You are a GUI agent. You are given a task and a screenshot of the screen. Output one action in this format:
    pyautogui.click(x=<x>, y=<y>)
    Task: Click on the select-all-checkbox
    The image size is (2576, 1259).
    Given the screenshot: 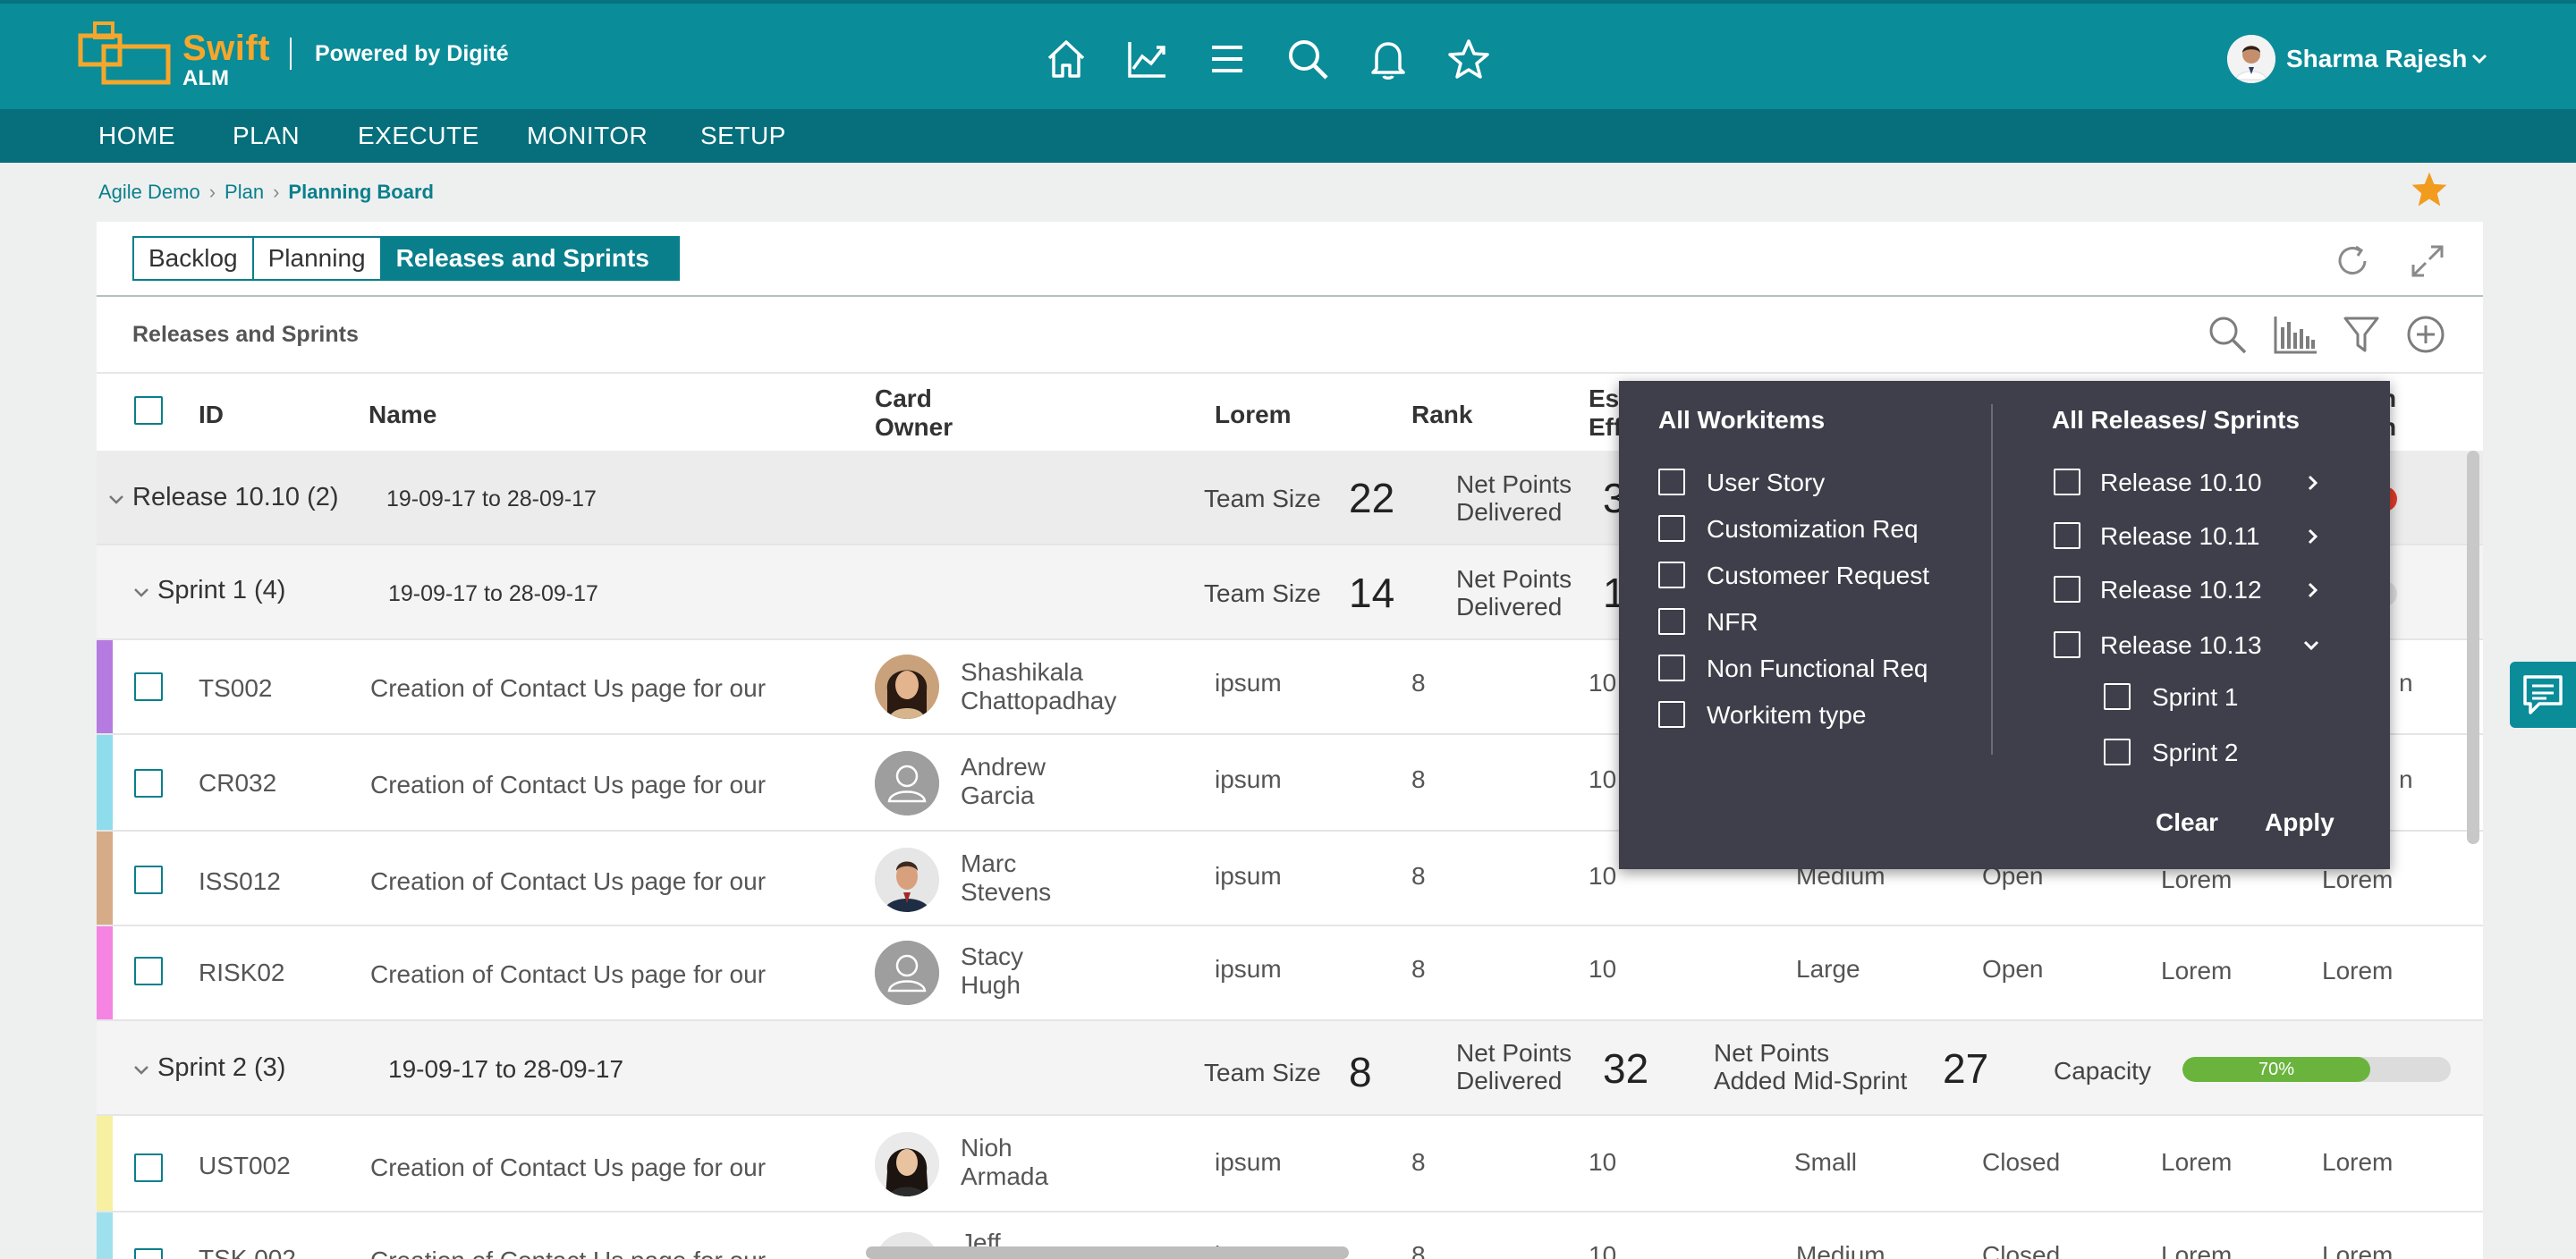 What is the action you would take?
    pyautogui.click(x=148, y=410)
    